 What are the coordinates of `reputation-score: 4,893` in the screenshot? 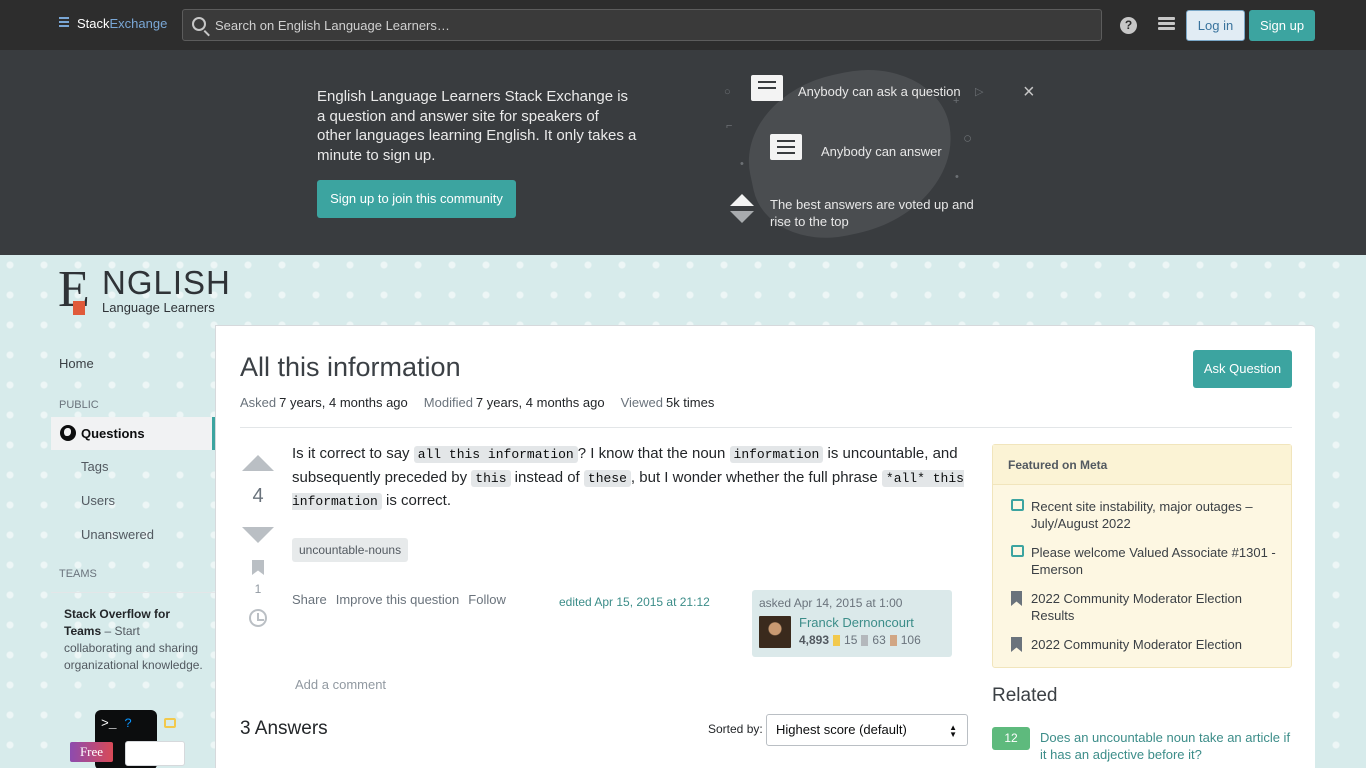 It's located at (814, 640).